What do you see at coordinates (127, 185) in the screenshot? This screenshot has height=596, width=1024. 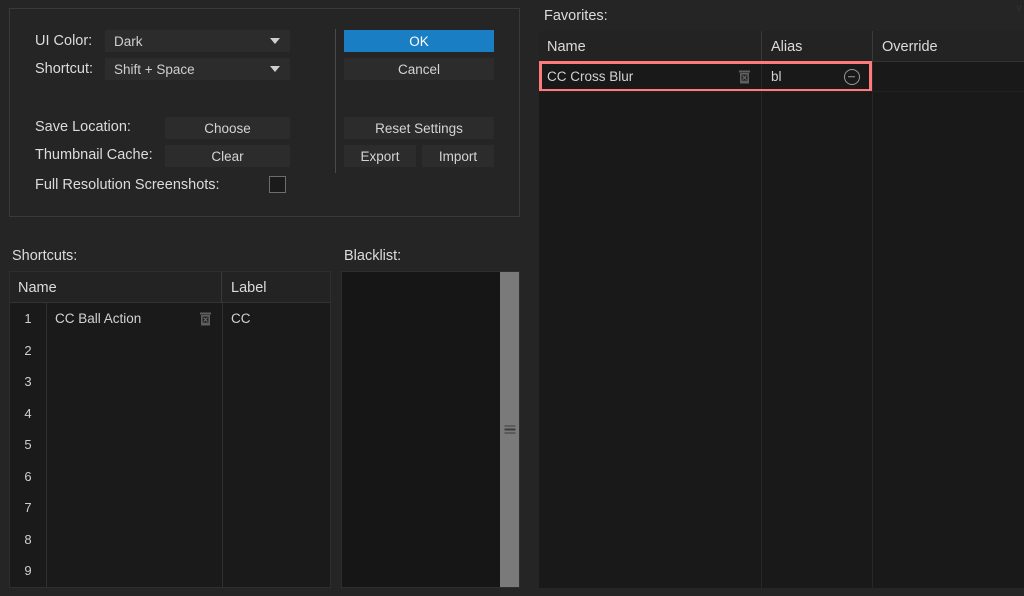 I see `full-resolution-screenshots-label: Full Resolution Screenshots:` at bounding box center [127, 185].